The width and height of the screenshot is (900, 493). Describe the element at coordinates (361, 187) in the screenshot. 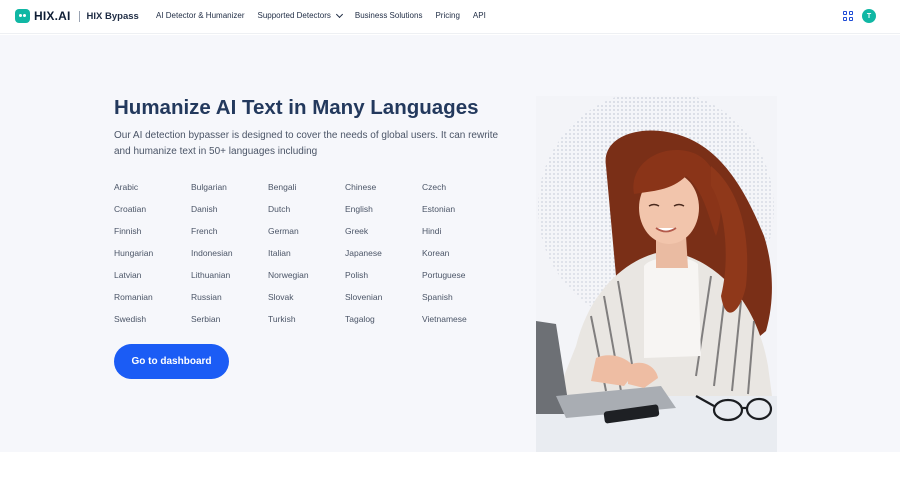

I see `language-item: Chinese` at that location.